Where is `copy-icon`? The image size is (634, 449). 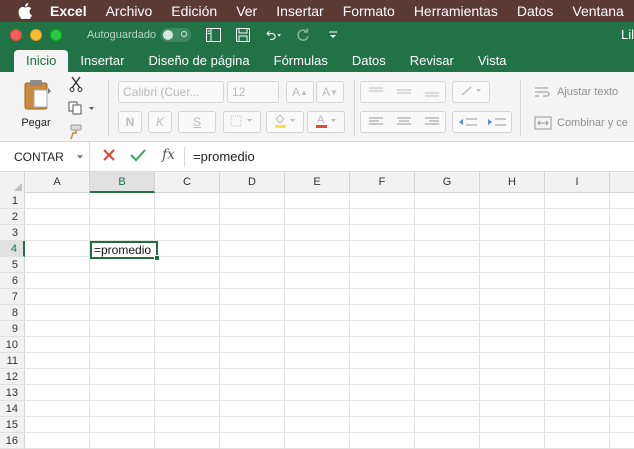 copy-icon is located at coordinates (81, 109).